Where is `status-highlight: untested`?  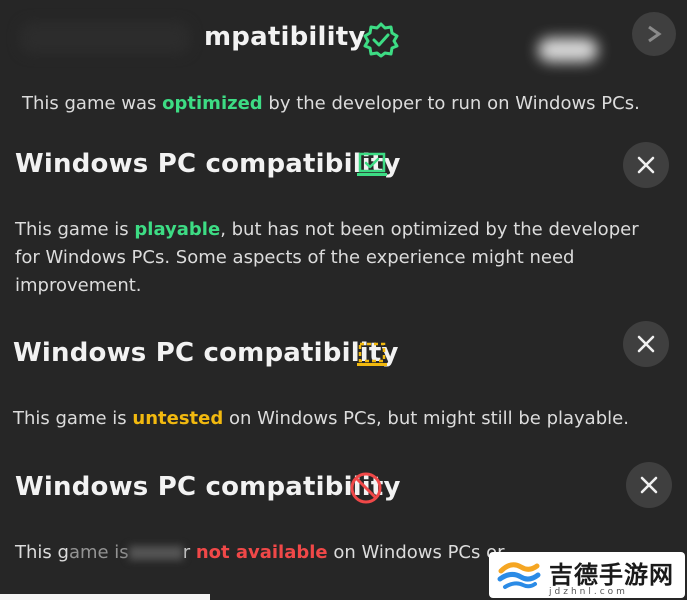
status-highlight: untested is located at coordinates (178, 418).